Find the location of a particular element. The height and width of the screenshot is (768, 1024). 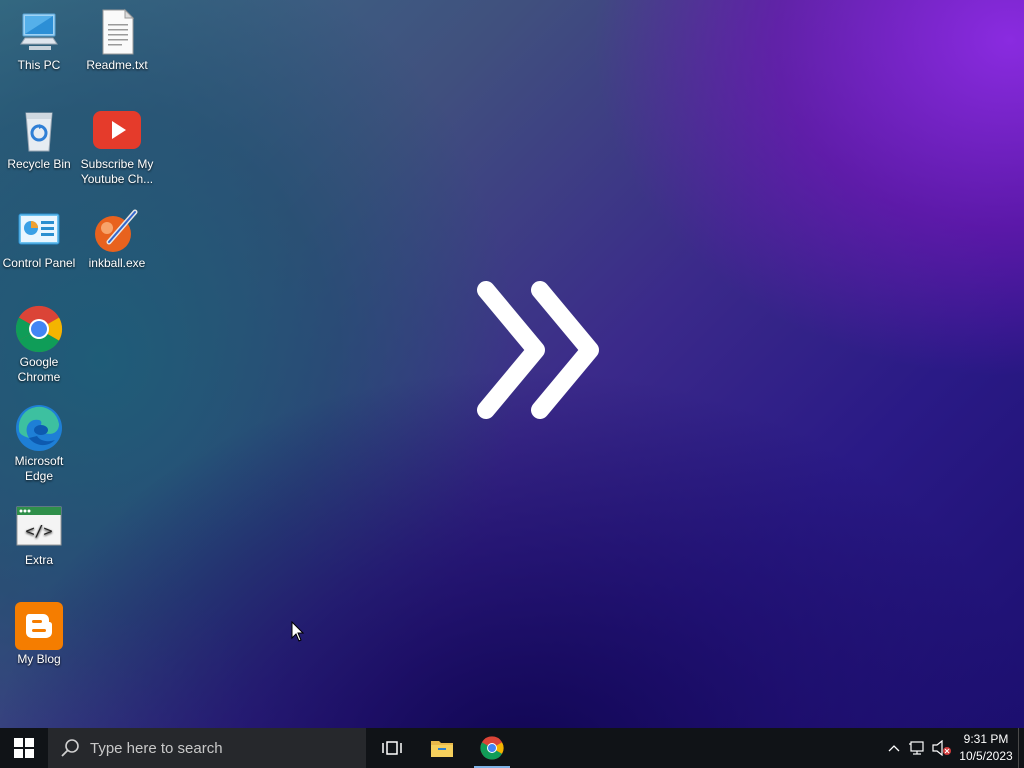

desktop-icon-my-blog: My Blog is located at coordinates (39, 634).